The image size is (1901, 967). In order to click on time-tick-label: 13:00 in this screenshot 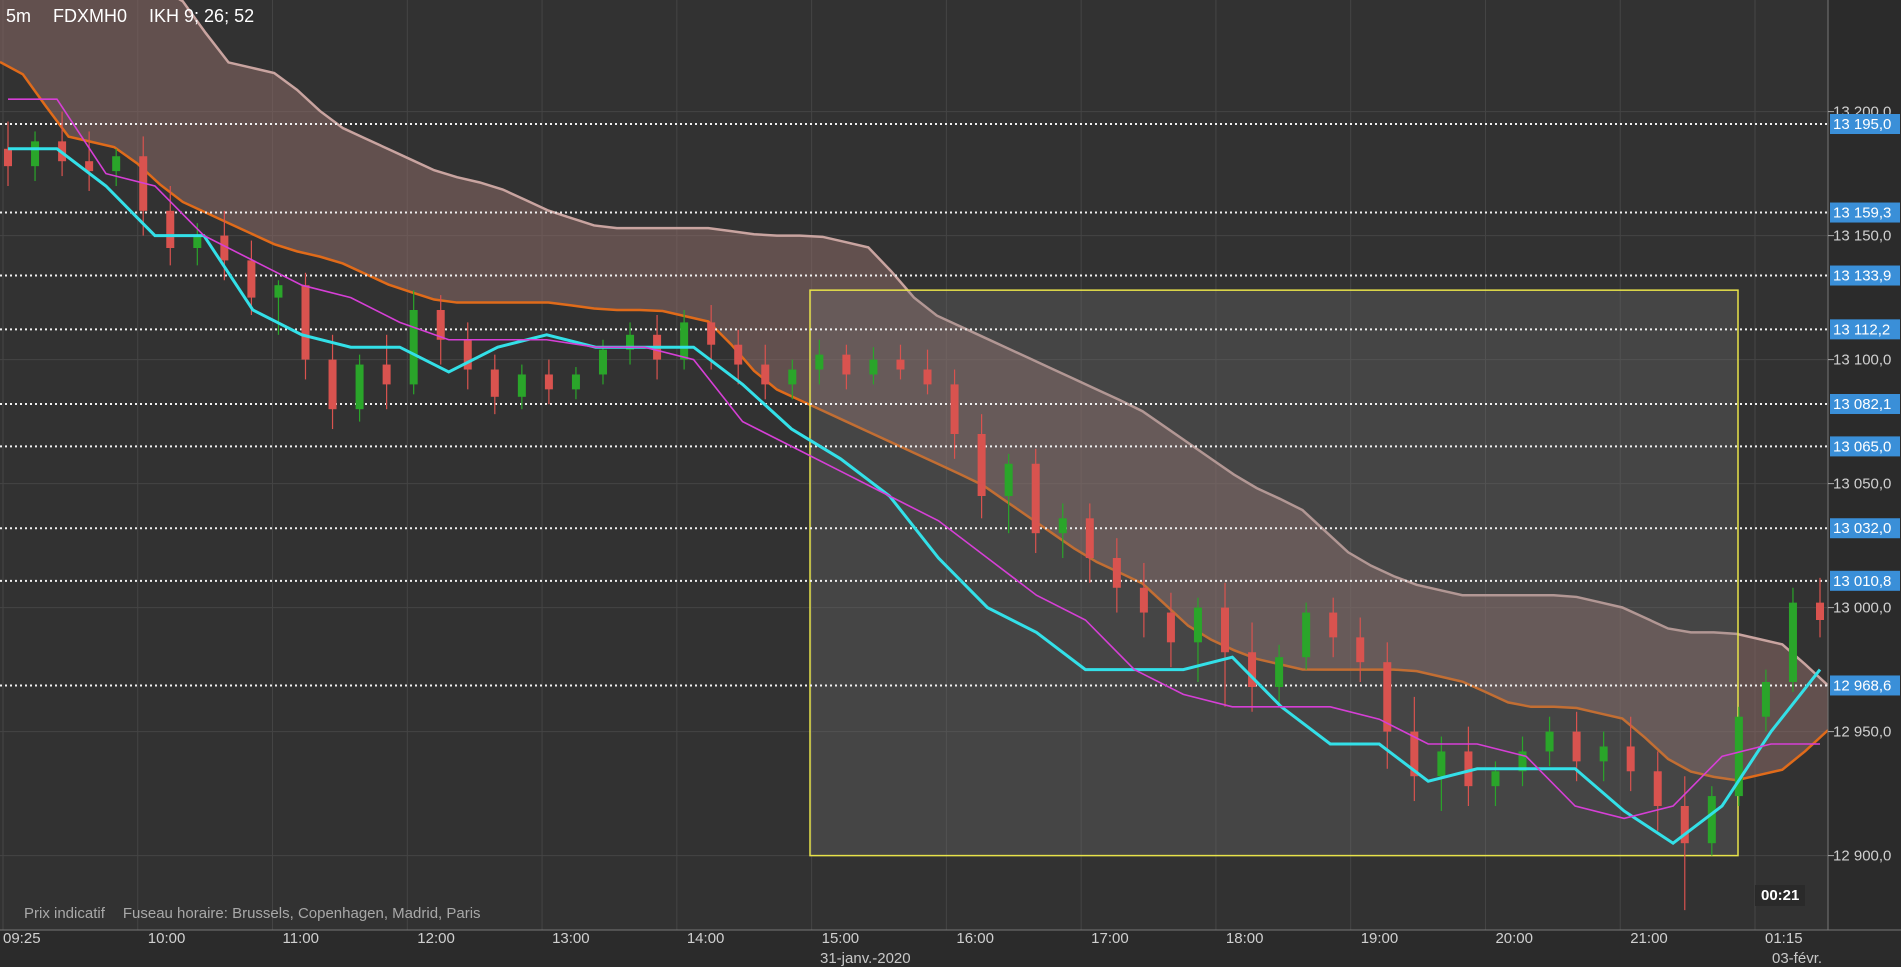, I will do `click(571, 938)`.